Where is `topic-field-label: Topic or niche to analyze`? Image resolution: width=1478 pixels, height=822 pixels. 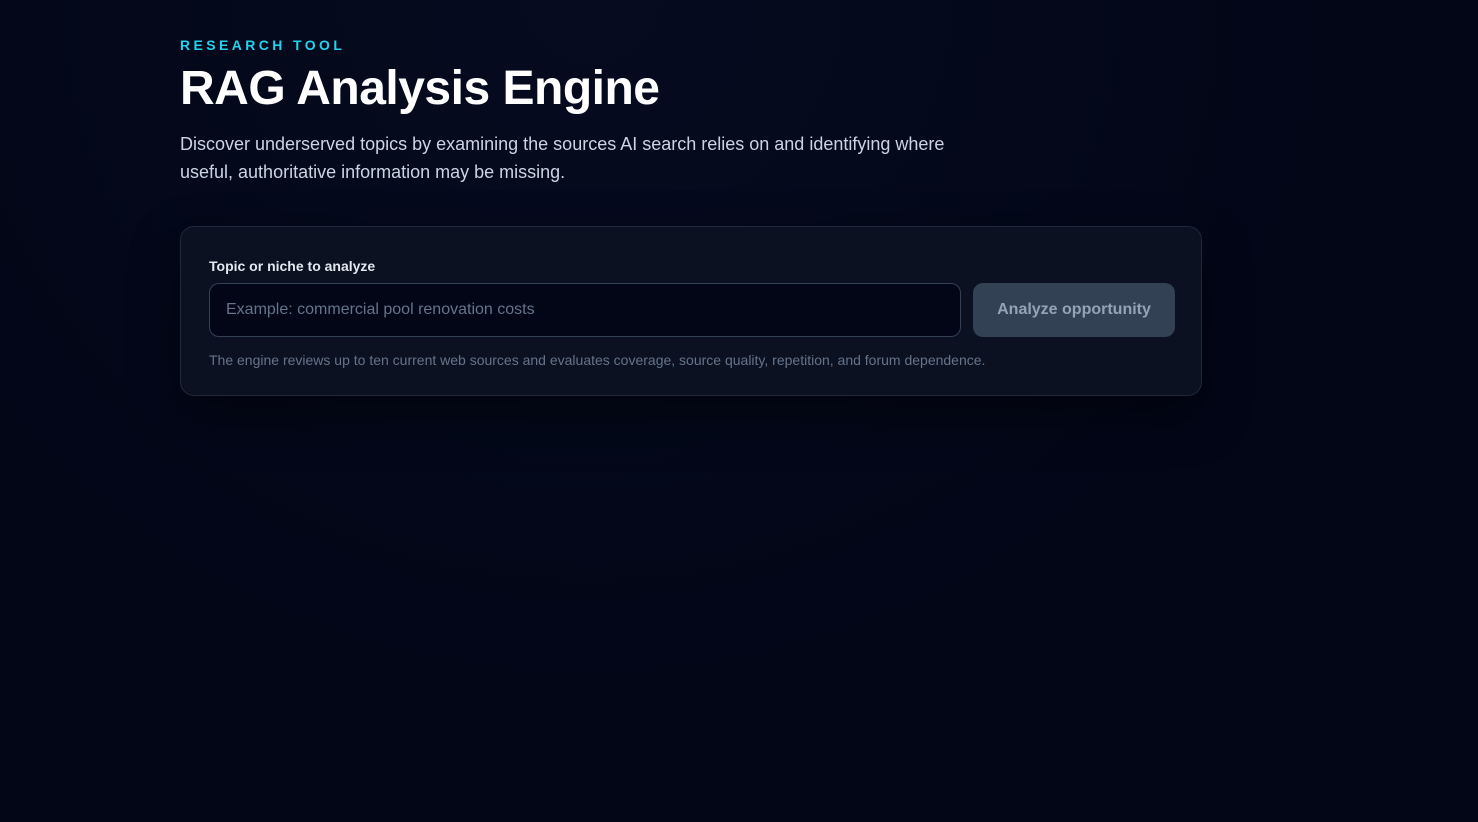
topic-field-label: Topic or niche to analyze is located at coordinates (292, 266).